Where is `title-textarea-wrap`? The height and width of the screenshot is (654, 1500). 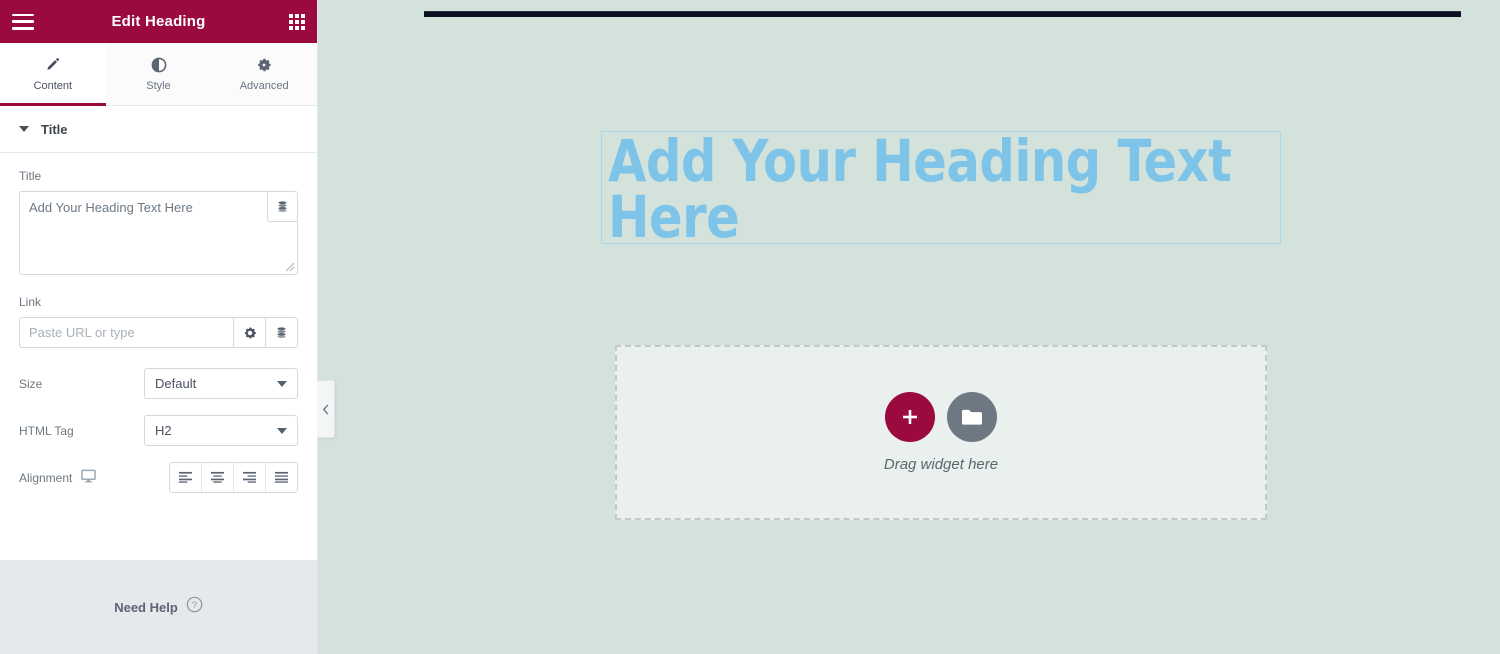
title-textarea-wrap is located at coordinates (158, 233).